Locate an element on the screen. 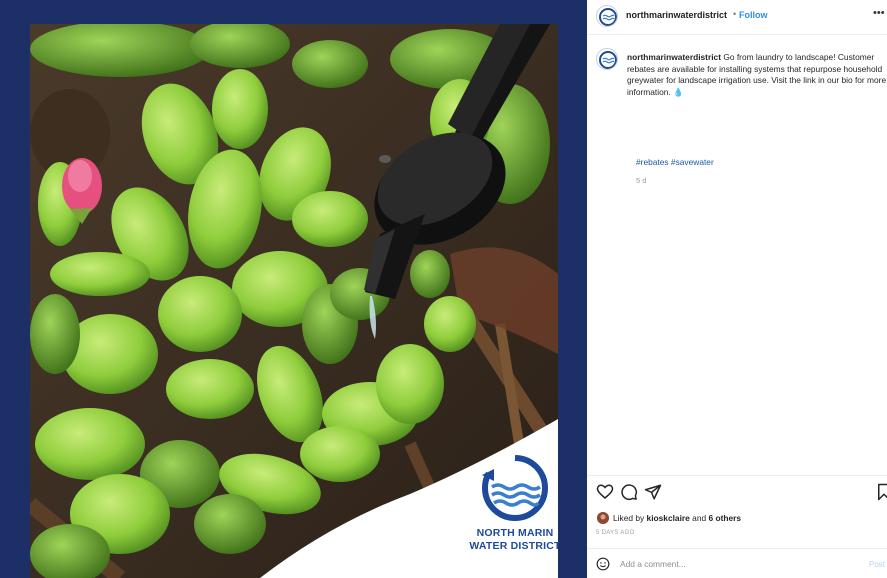 Image resolution: width=887 pixels, height=578 pixels. comment-divider is located at coordinates (737, 548).